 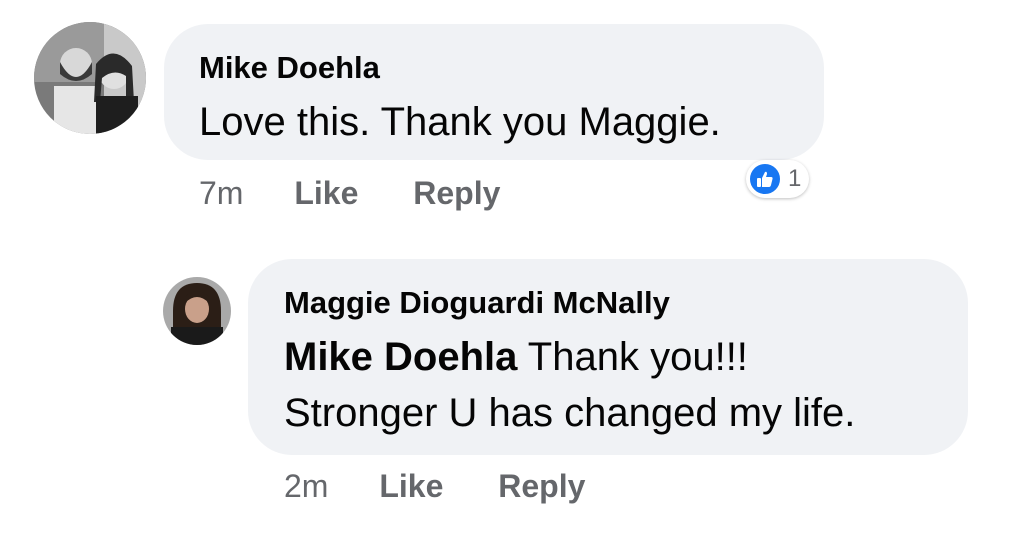 What do you see at coordinates (221, 193) in the screenshot?
I see `timestamp: 7m` at bounding box center [221, 193].